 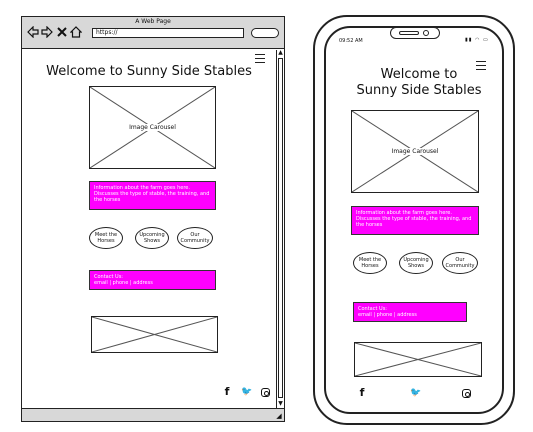 I want to click on back-arrow-icon, so click(x=33, y=32).